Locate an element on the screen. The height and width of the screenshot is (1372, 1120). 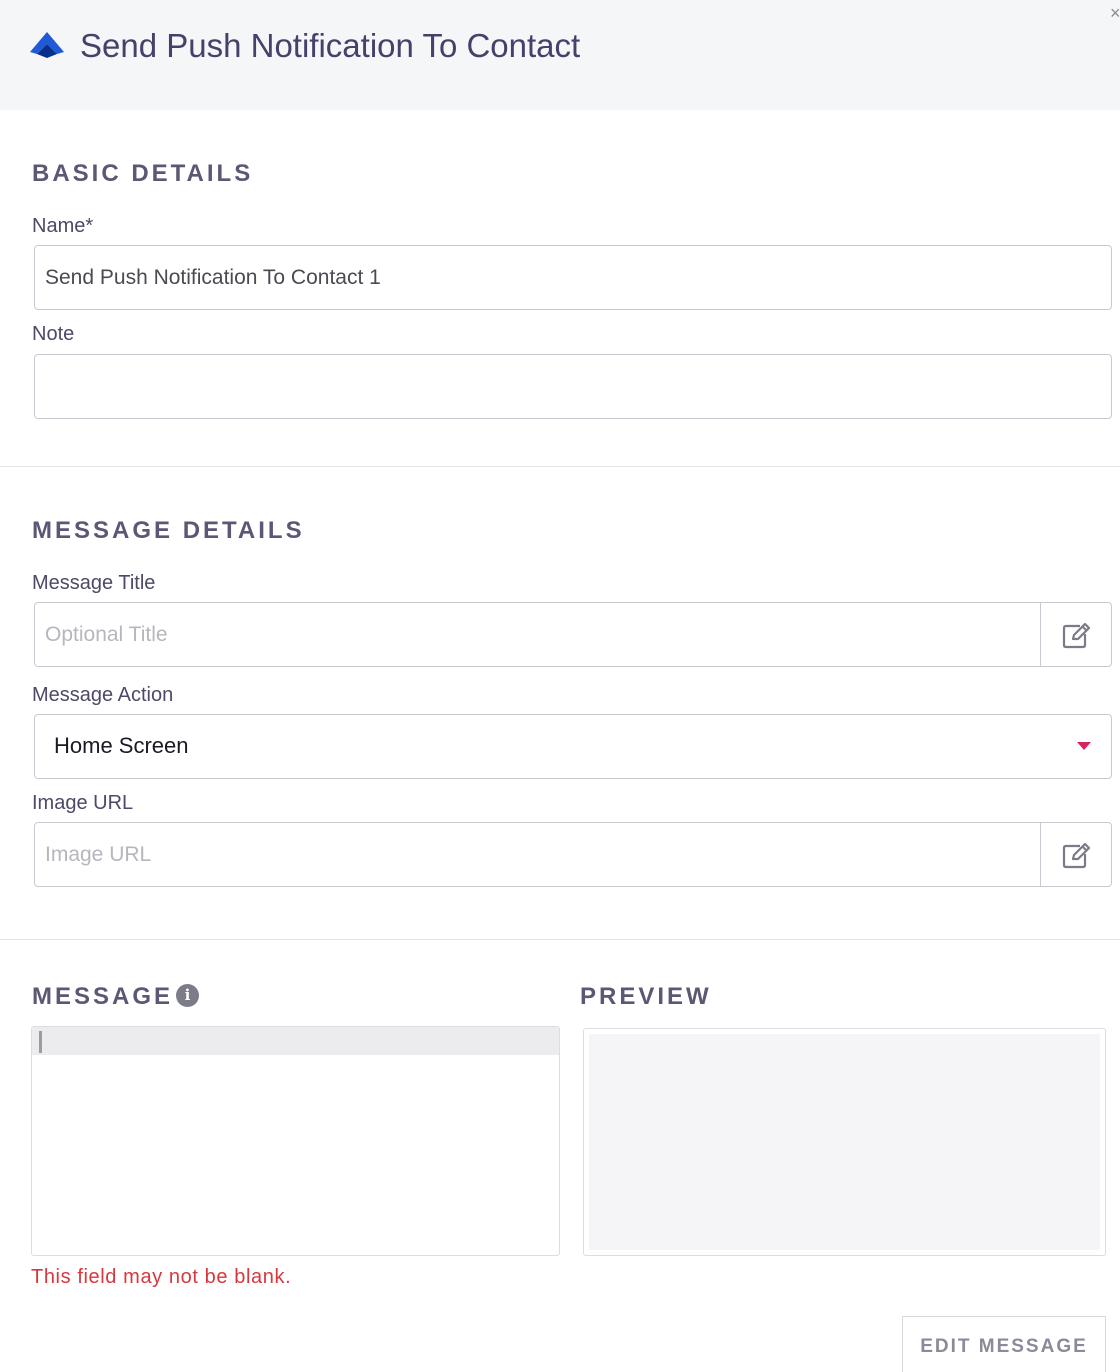
name-input is located at coordinates (573, 277).